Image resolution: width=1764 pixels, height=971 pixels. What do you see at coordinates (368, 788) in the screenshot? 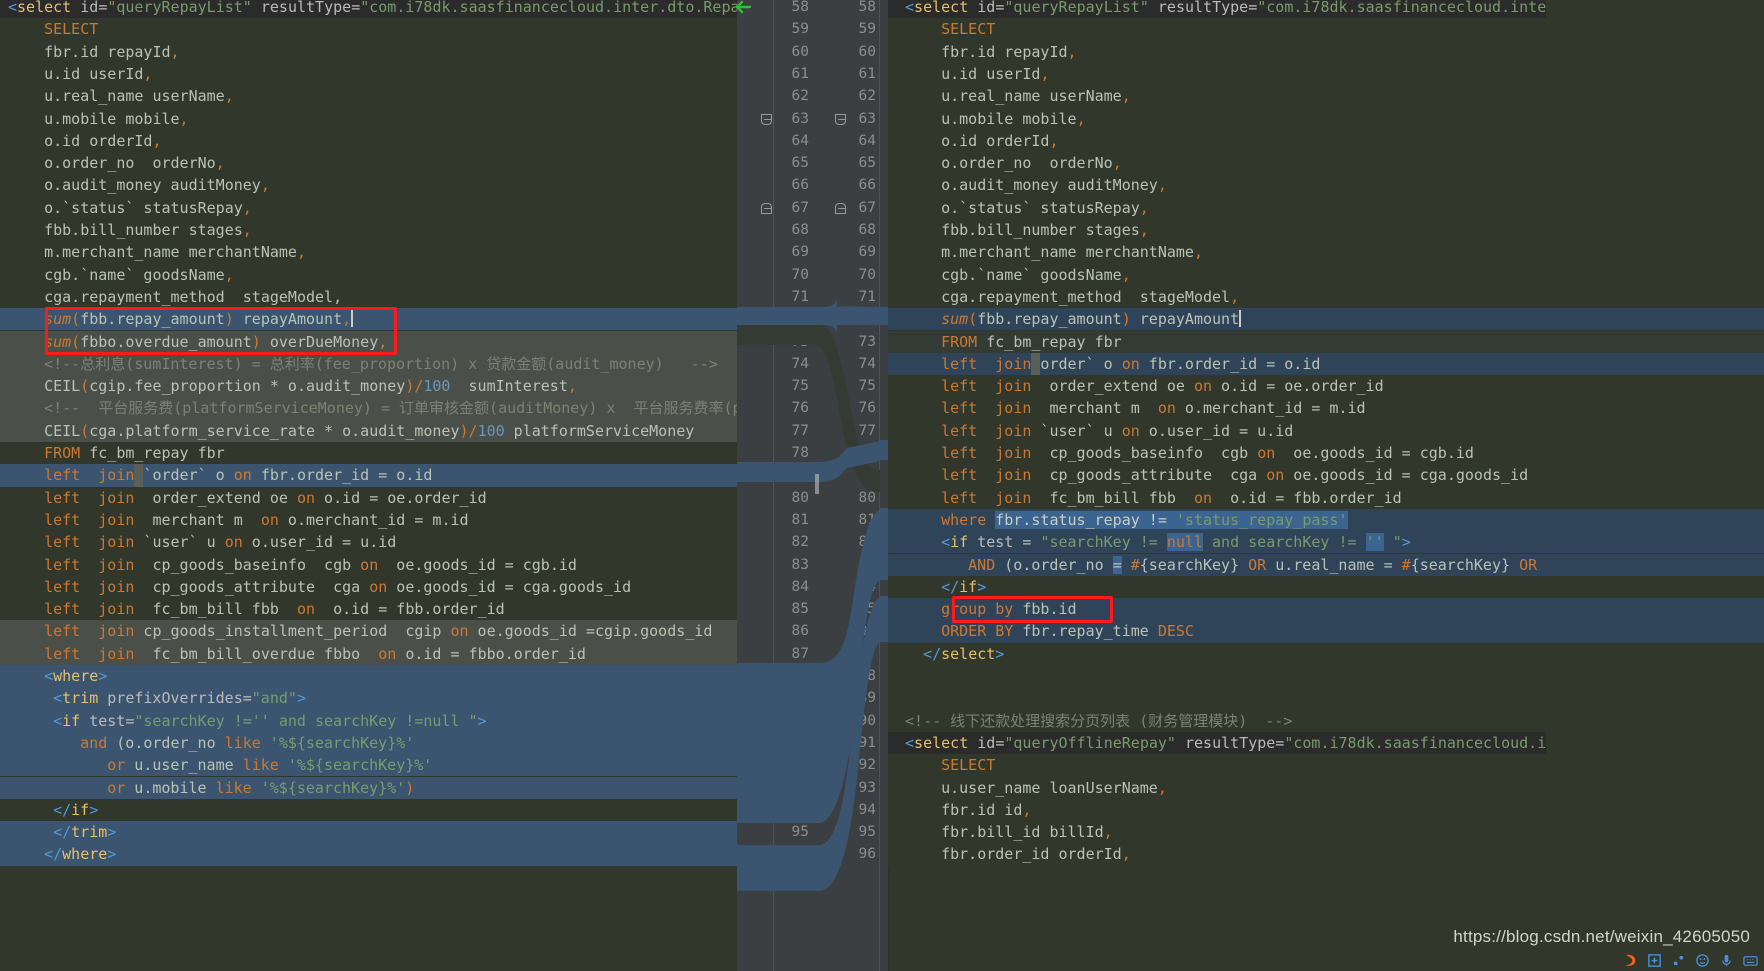
I see `code-line: or u.mobile like '%${searchKey}%')` at bounding box center [368, 788].